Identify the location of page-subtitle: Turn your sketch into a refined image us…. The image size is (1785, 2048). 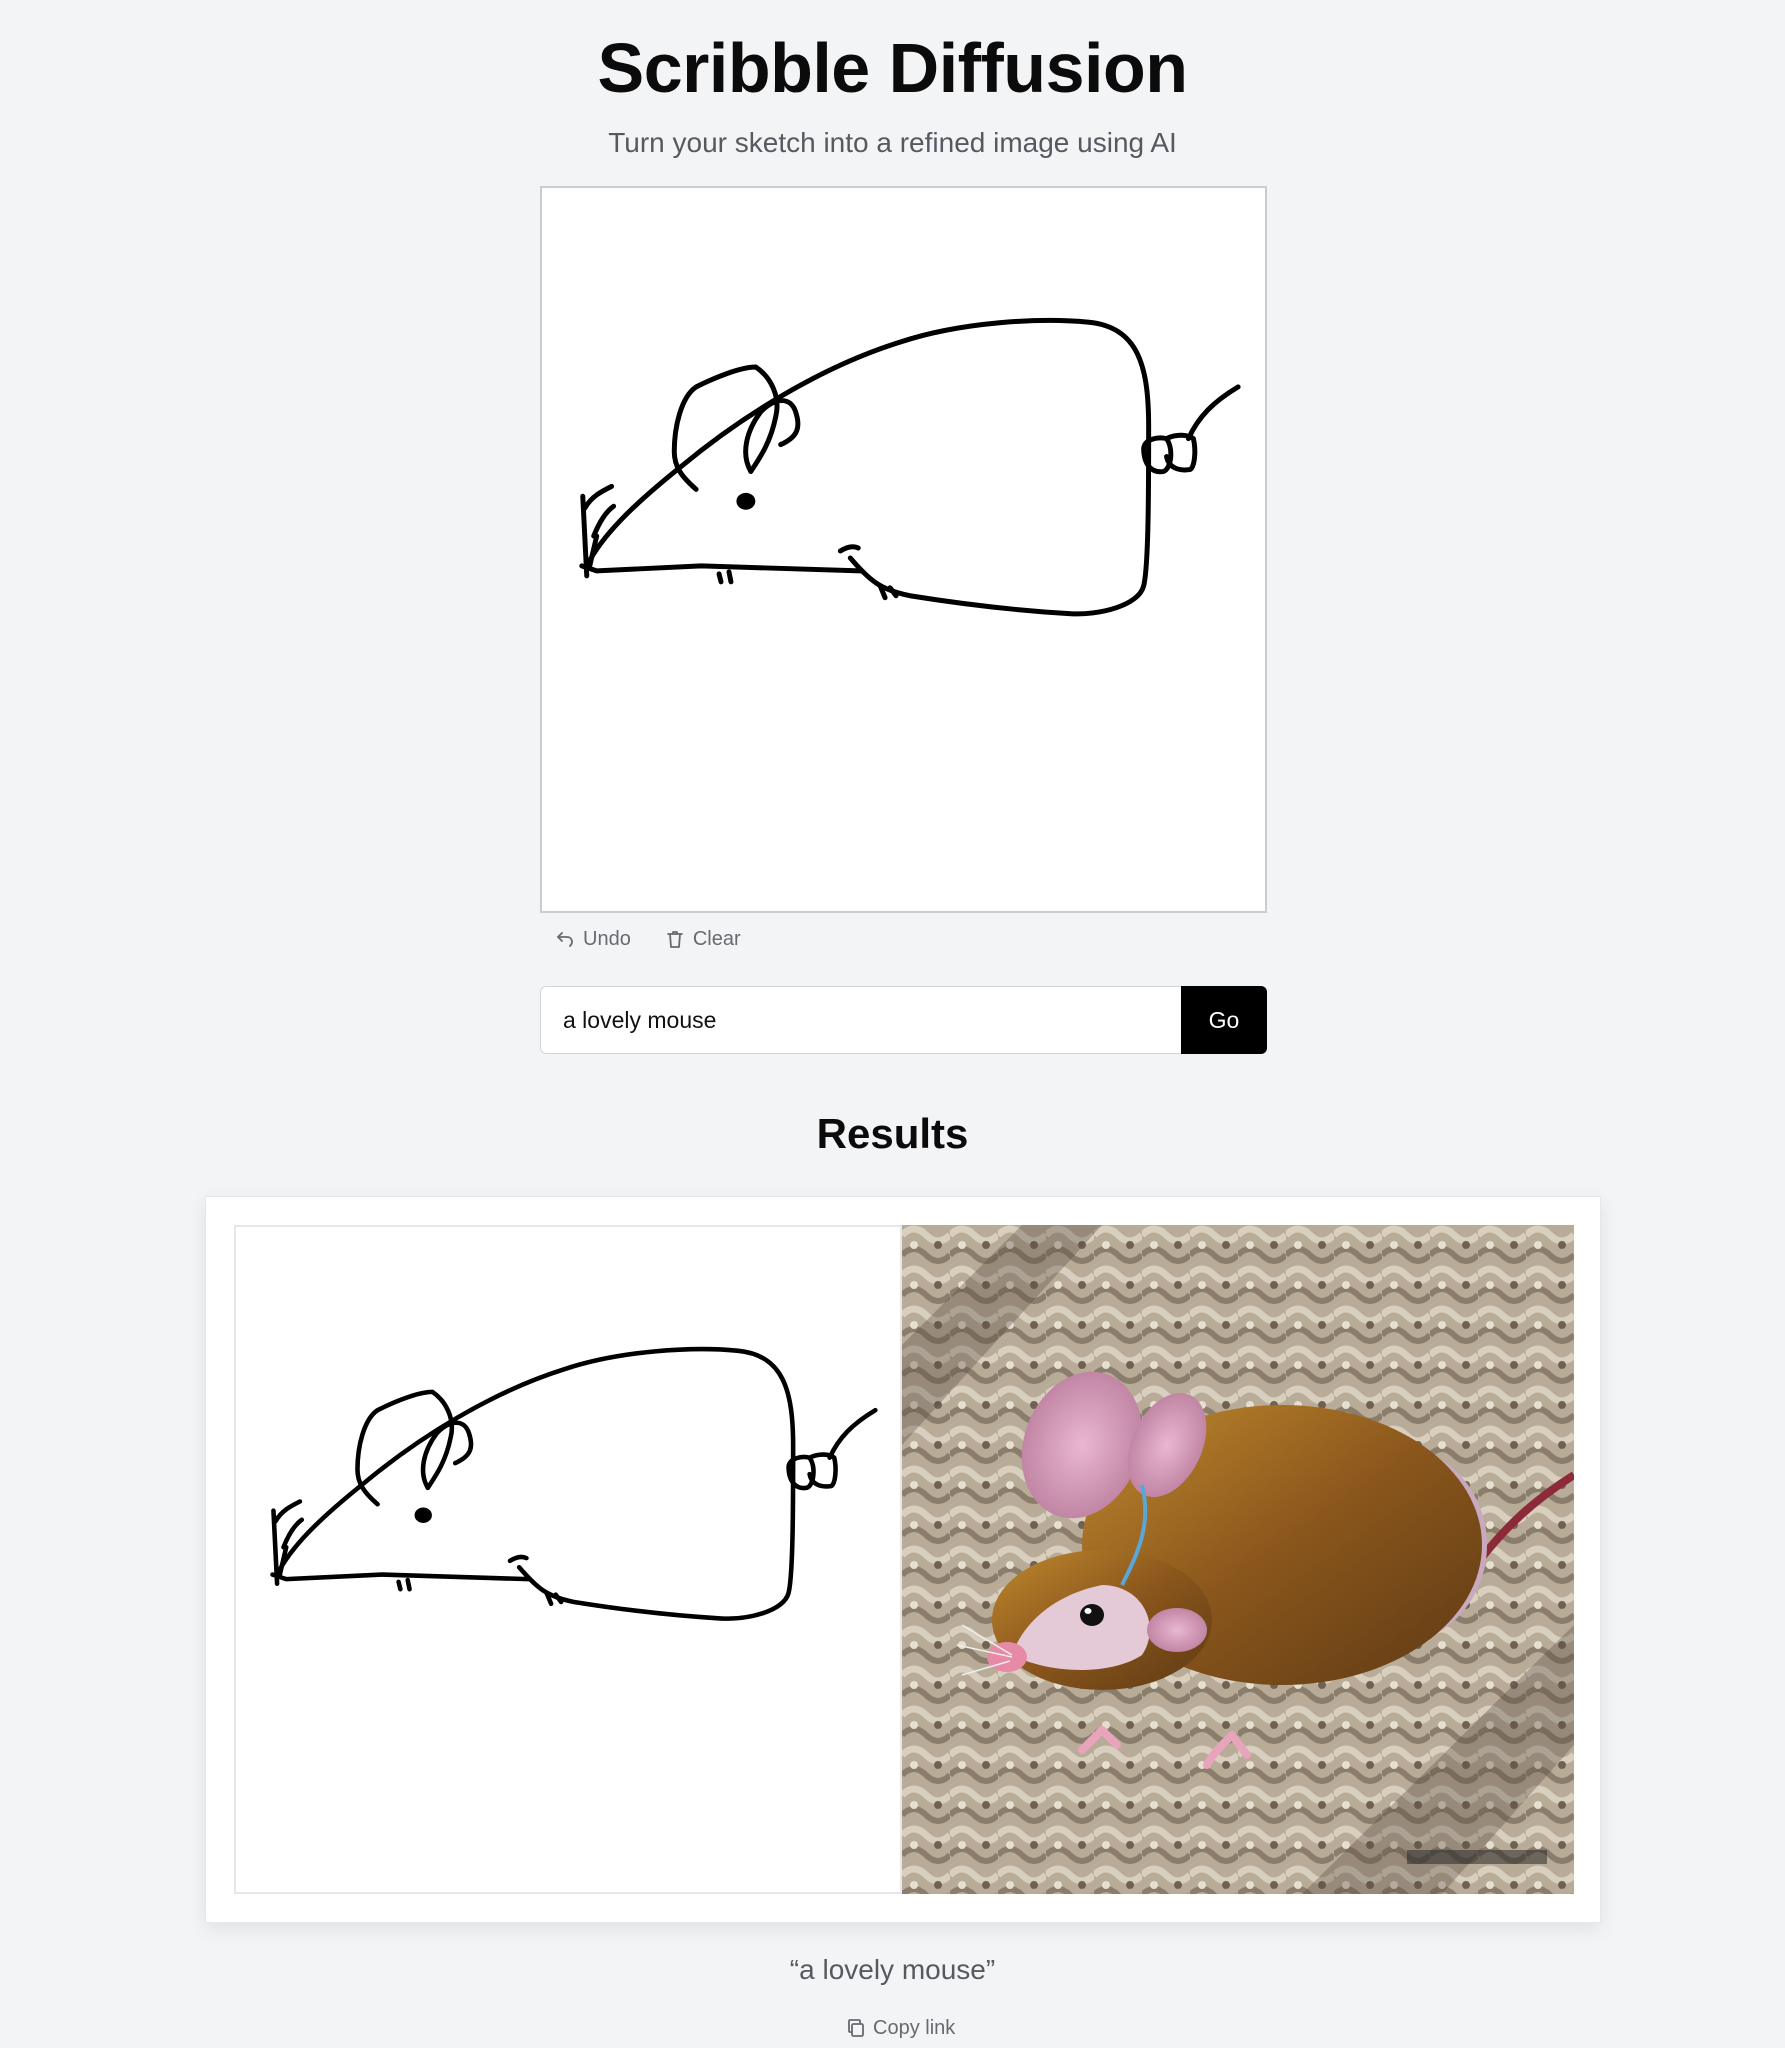
(892, 142).